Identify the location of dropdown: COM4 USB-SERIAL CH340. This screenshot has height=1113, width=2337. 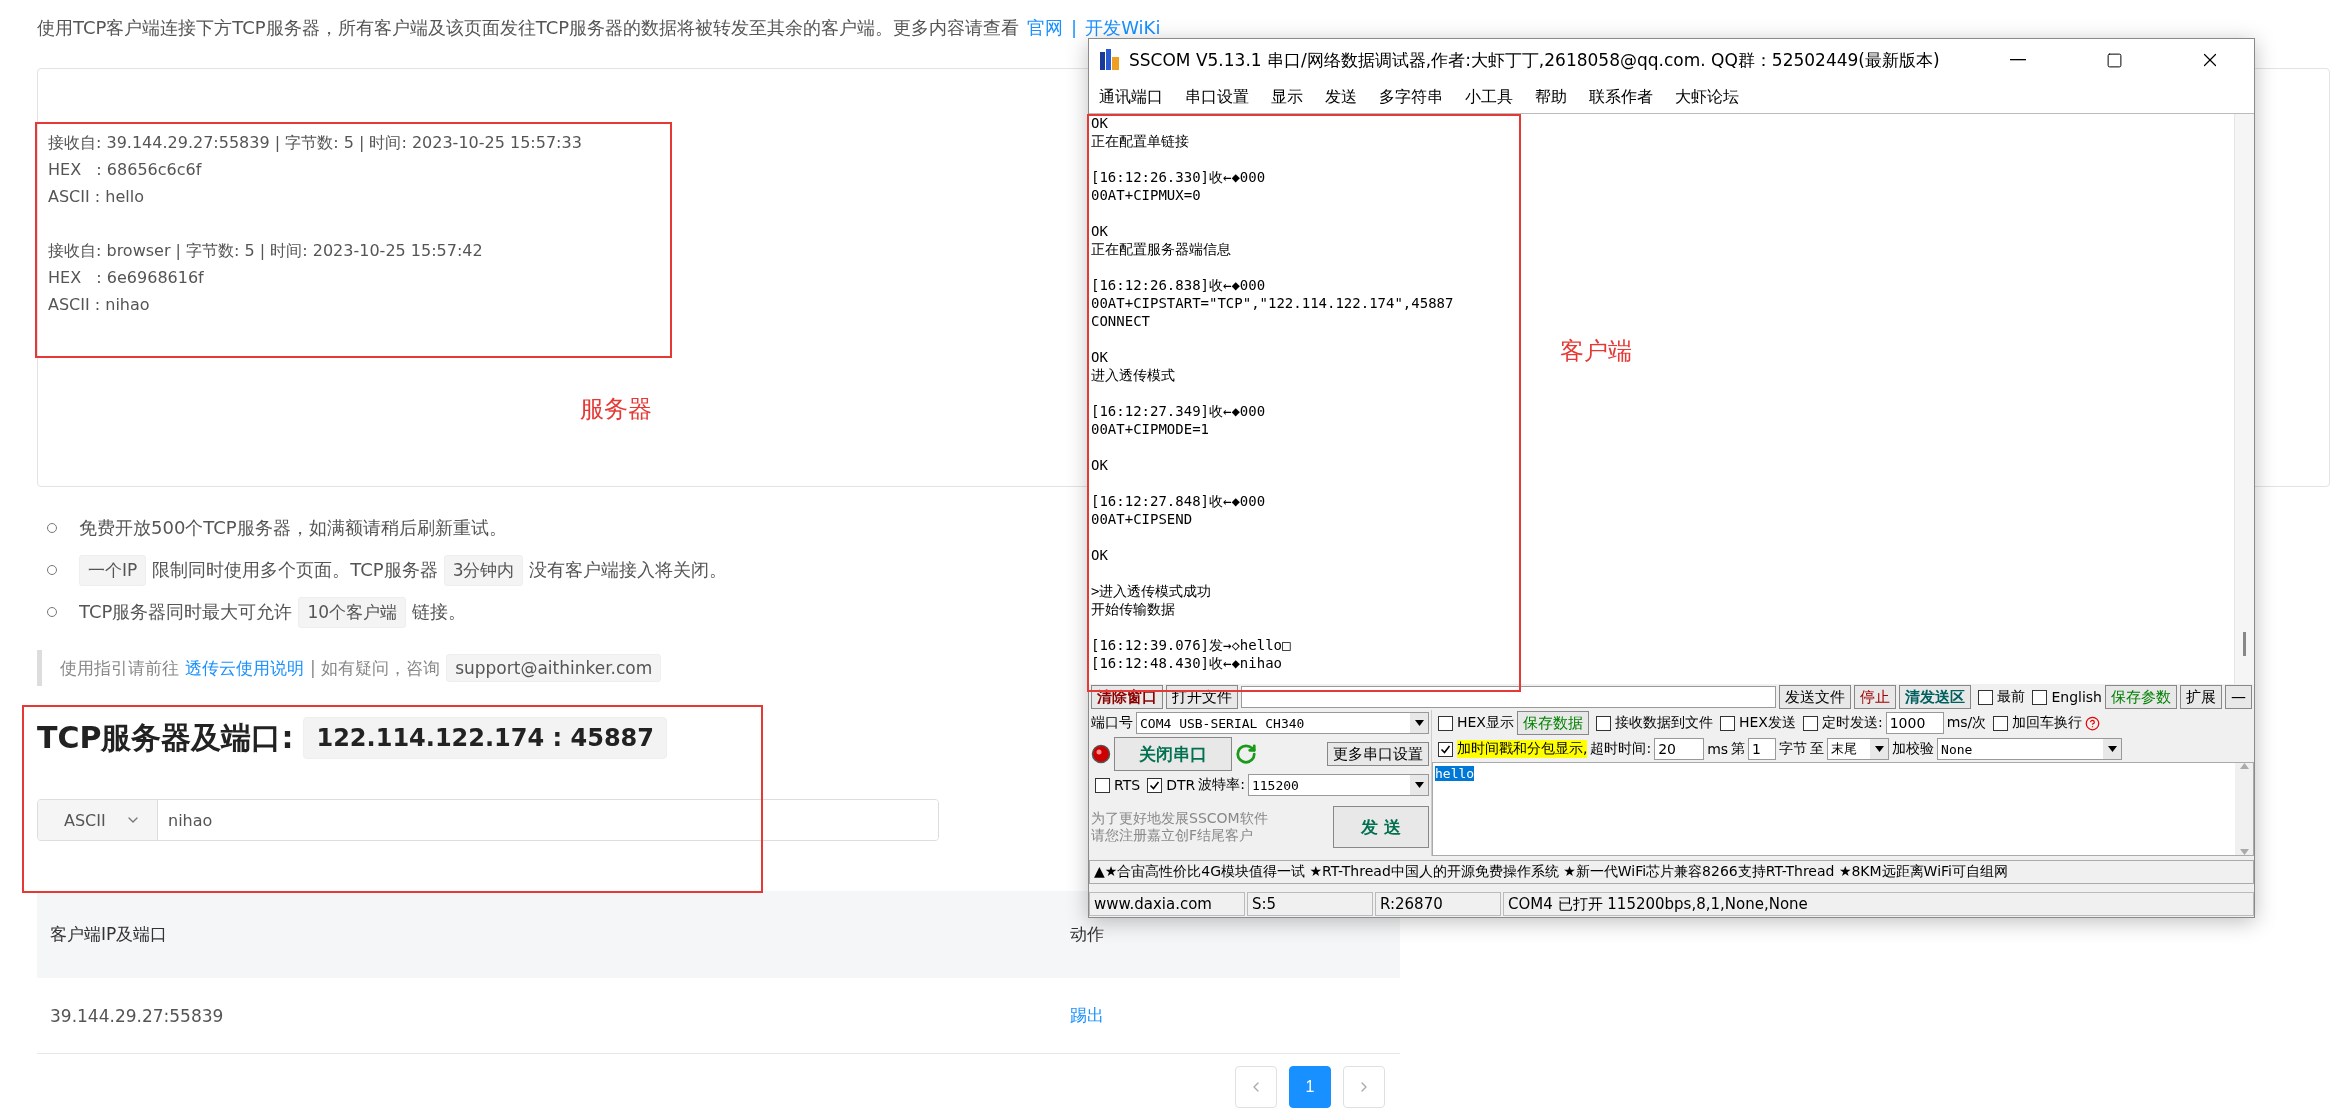
(1282, 723).